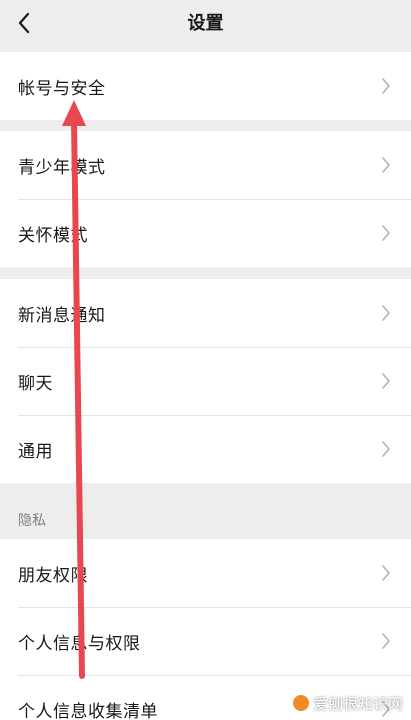 This screenshot has height=720, width=411. I want to click on settings-item-notifications: 新消息通知, so click(205, 313).